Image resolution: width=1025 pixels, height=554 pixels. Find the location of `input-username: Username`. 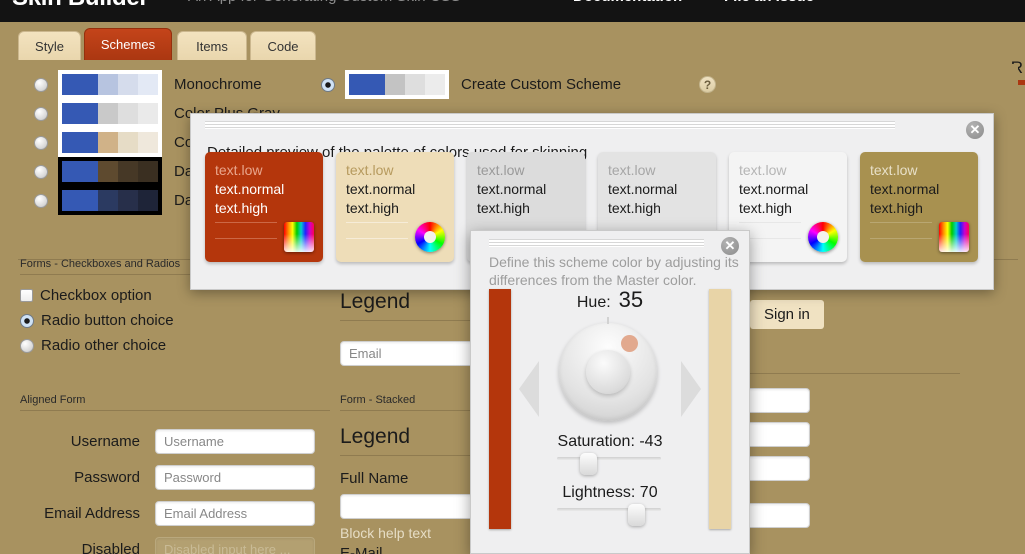

input-username: Username is located at coordinates (235, 441).